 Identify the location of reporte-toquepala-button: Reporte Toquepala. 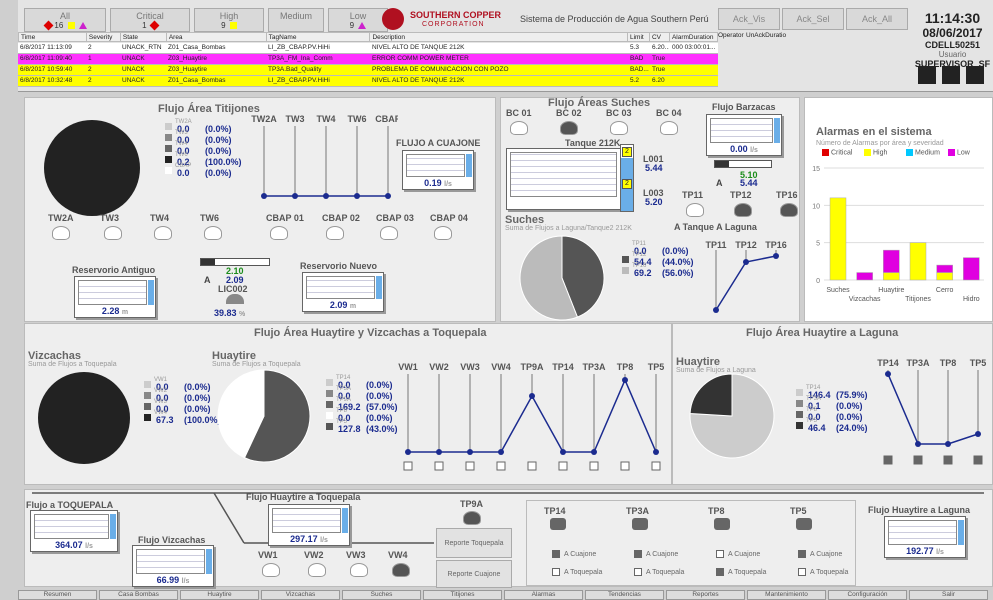
(474, 543).